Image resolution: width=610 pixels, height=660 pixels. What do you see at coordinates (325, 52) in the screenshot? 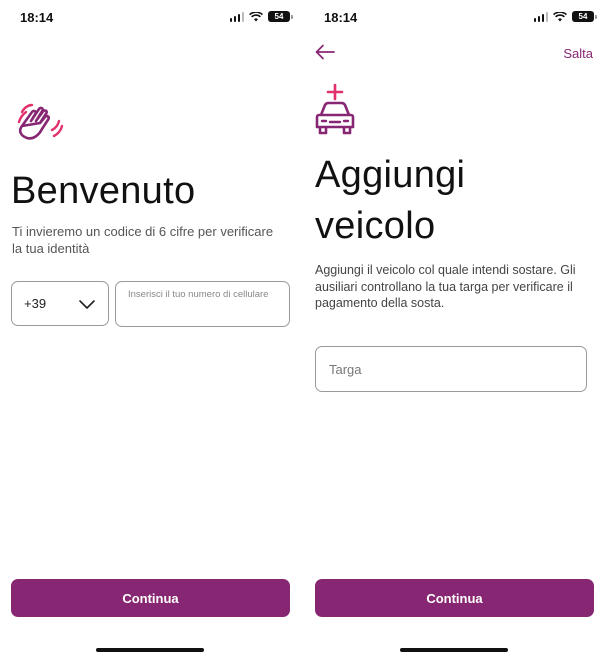
I see `back-arrow-icon` at bounding box center [325, 52].